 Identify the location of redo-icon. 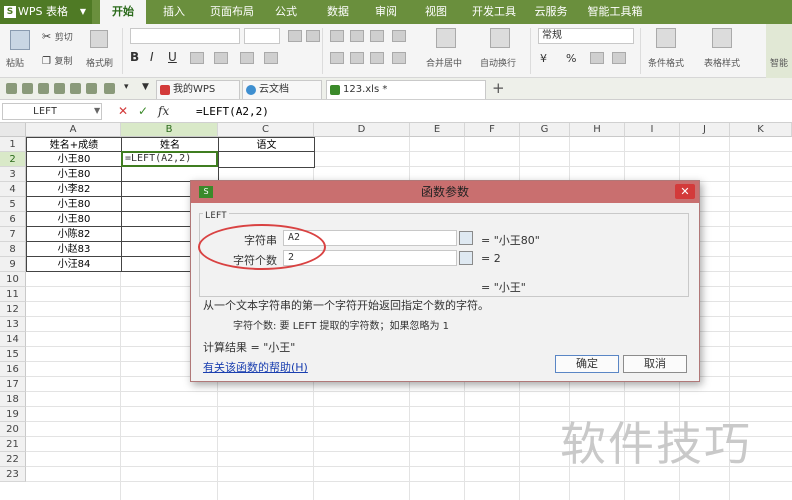
(109, 88).